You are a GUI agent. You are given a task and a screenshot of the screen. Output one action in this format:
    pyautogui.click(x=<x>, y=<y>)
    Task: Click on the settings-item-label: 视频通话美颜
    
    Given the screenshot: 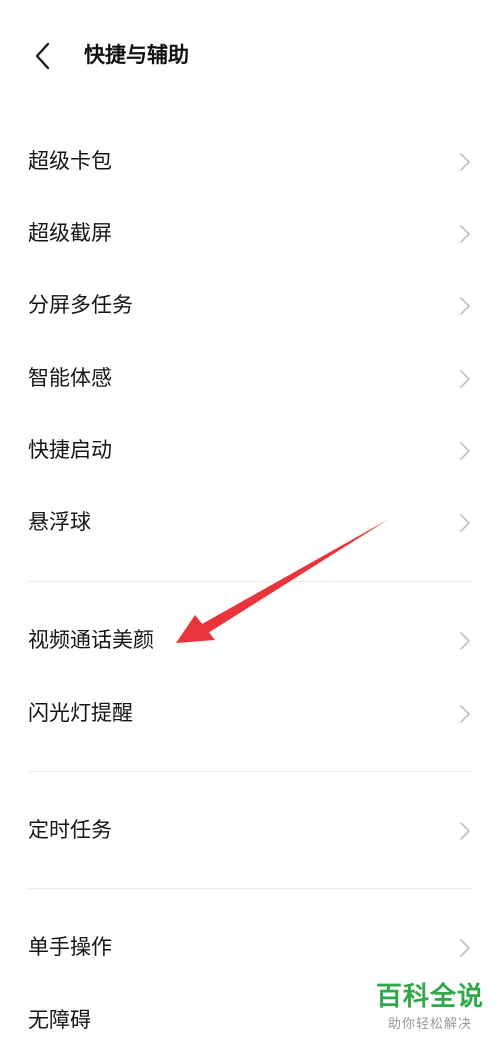 What is the action you would take?
    pyautogui.click(x=91, y=640)
    